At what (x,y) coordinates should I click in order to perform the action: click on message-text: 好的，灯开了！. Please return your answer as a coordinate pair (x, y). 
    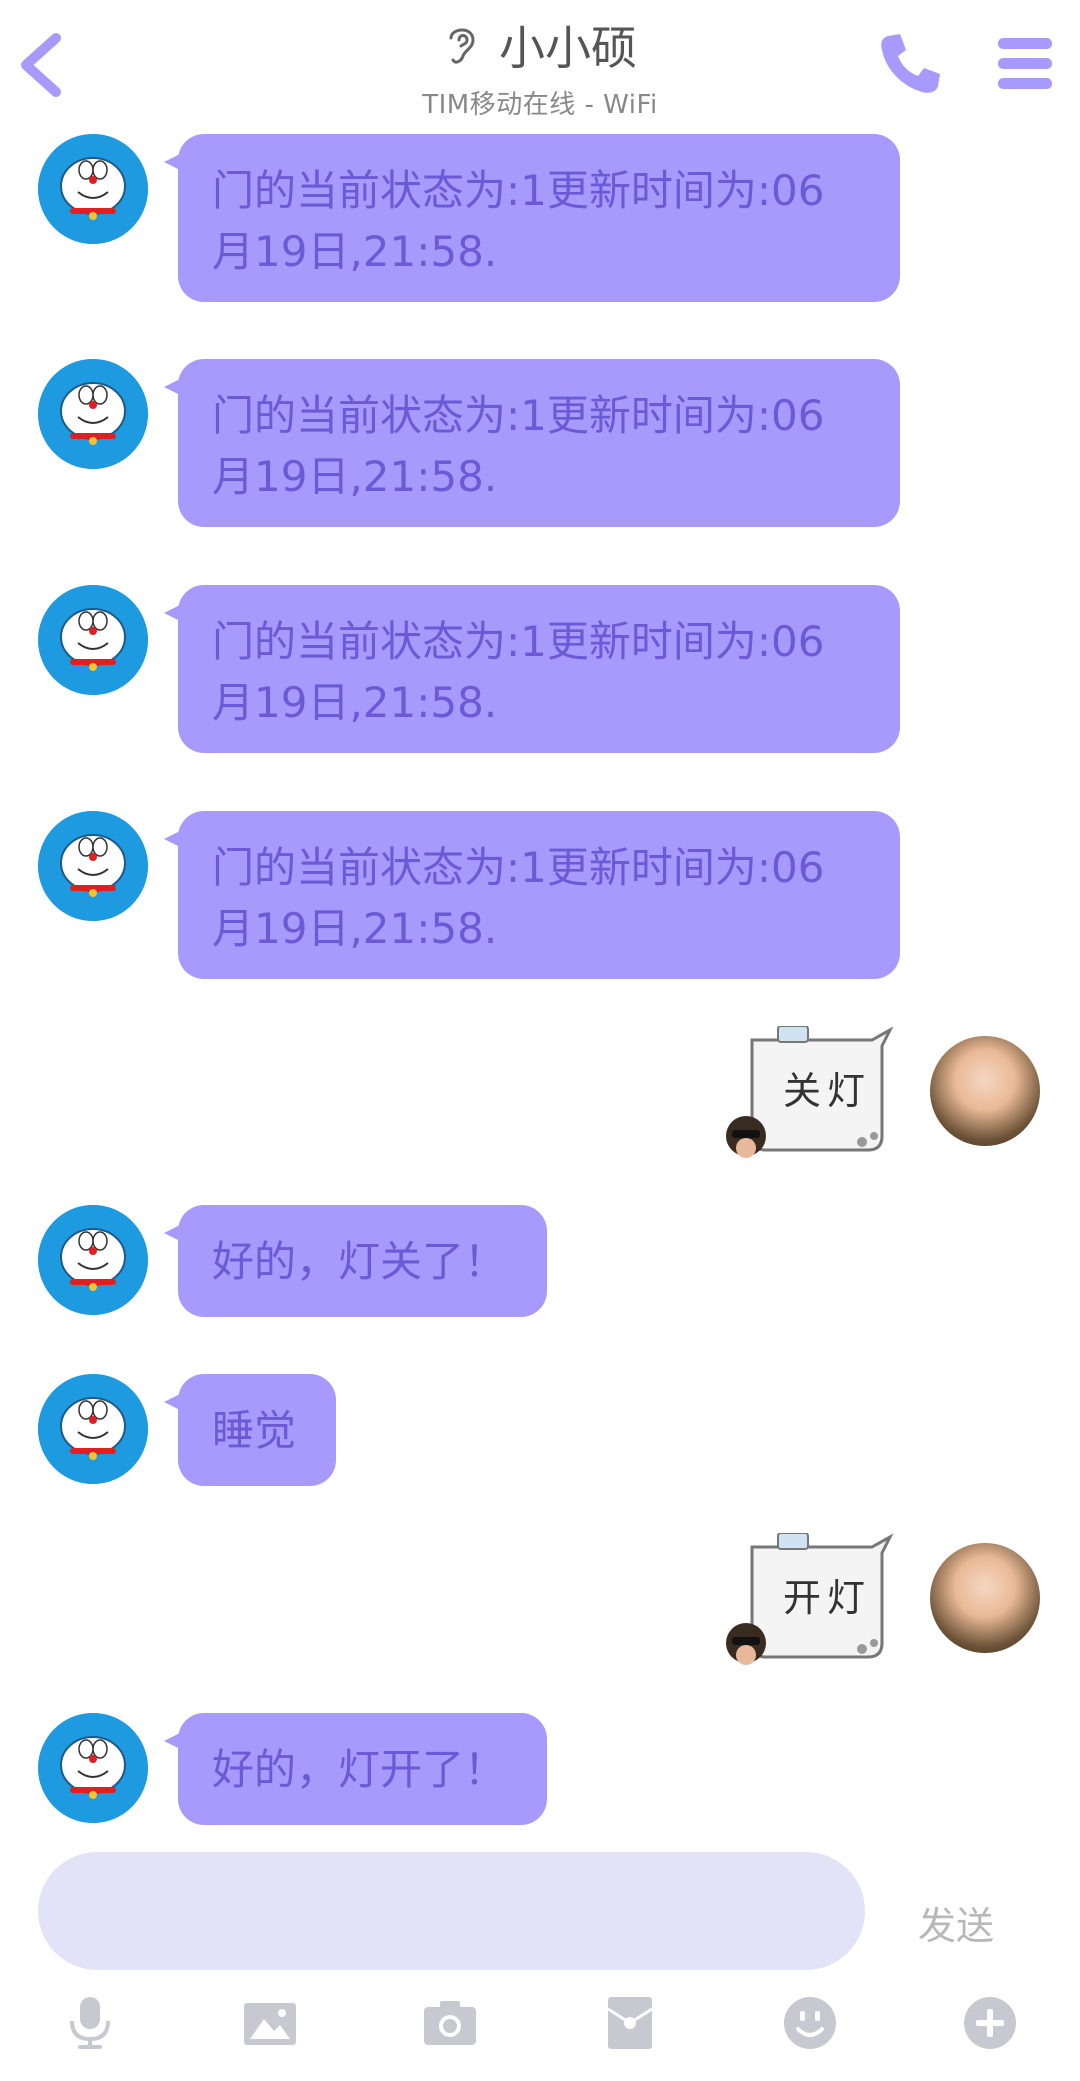
    Looking at the image, I should click on (359, 1769).